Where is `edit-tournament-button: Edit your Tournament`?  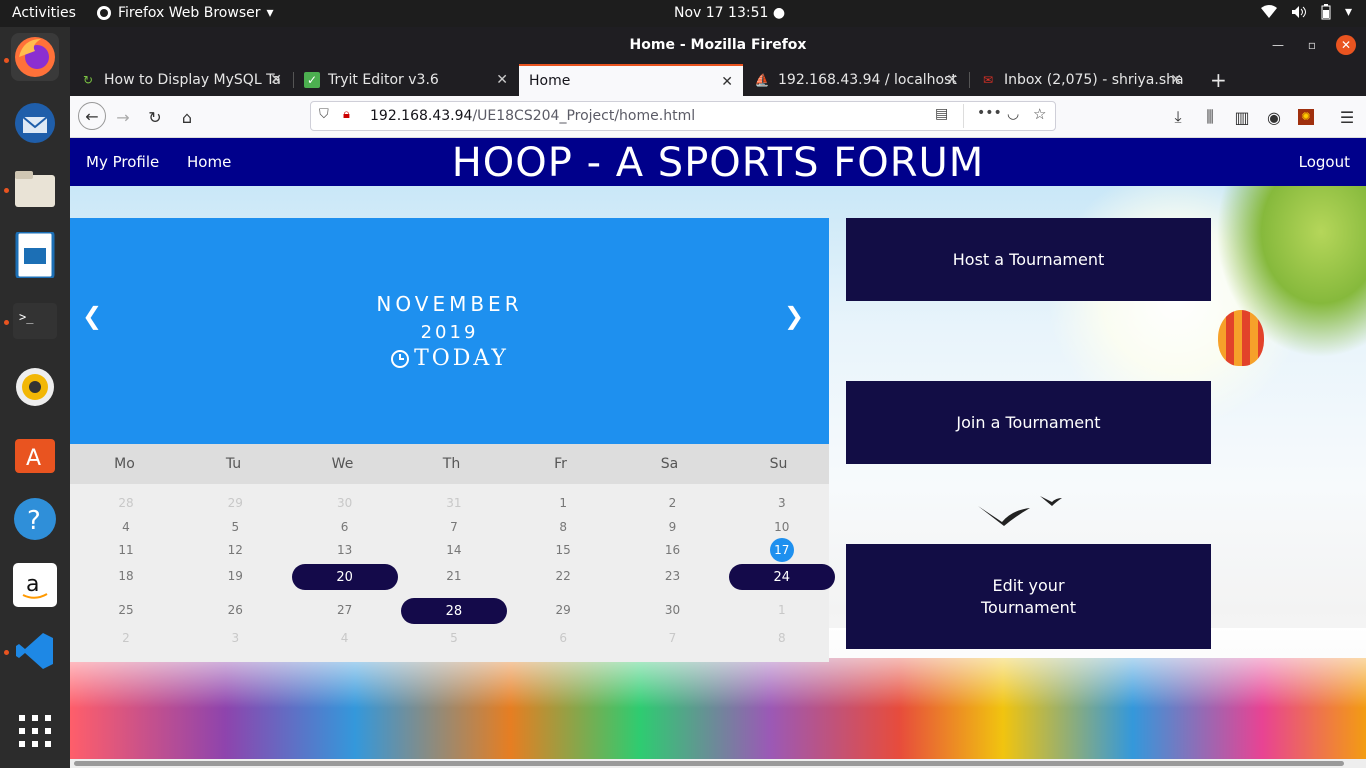
edit-tournament-button: Edit your Tournament is located at coordinates (1028, 596).